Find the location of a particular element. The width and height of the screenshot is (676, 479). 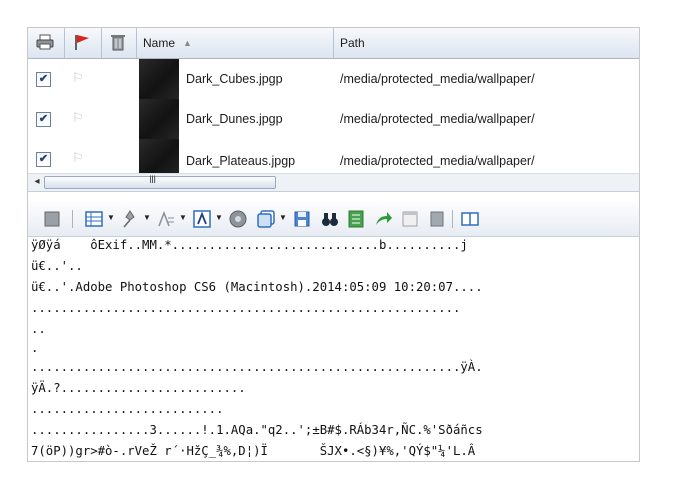

font-icon is located at coordinates (202, 219).